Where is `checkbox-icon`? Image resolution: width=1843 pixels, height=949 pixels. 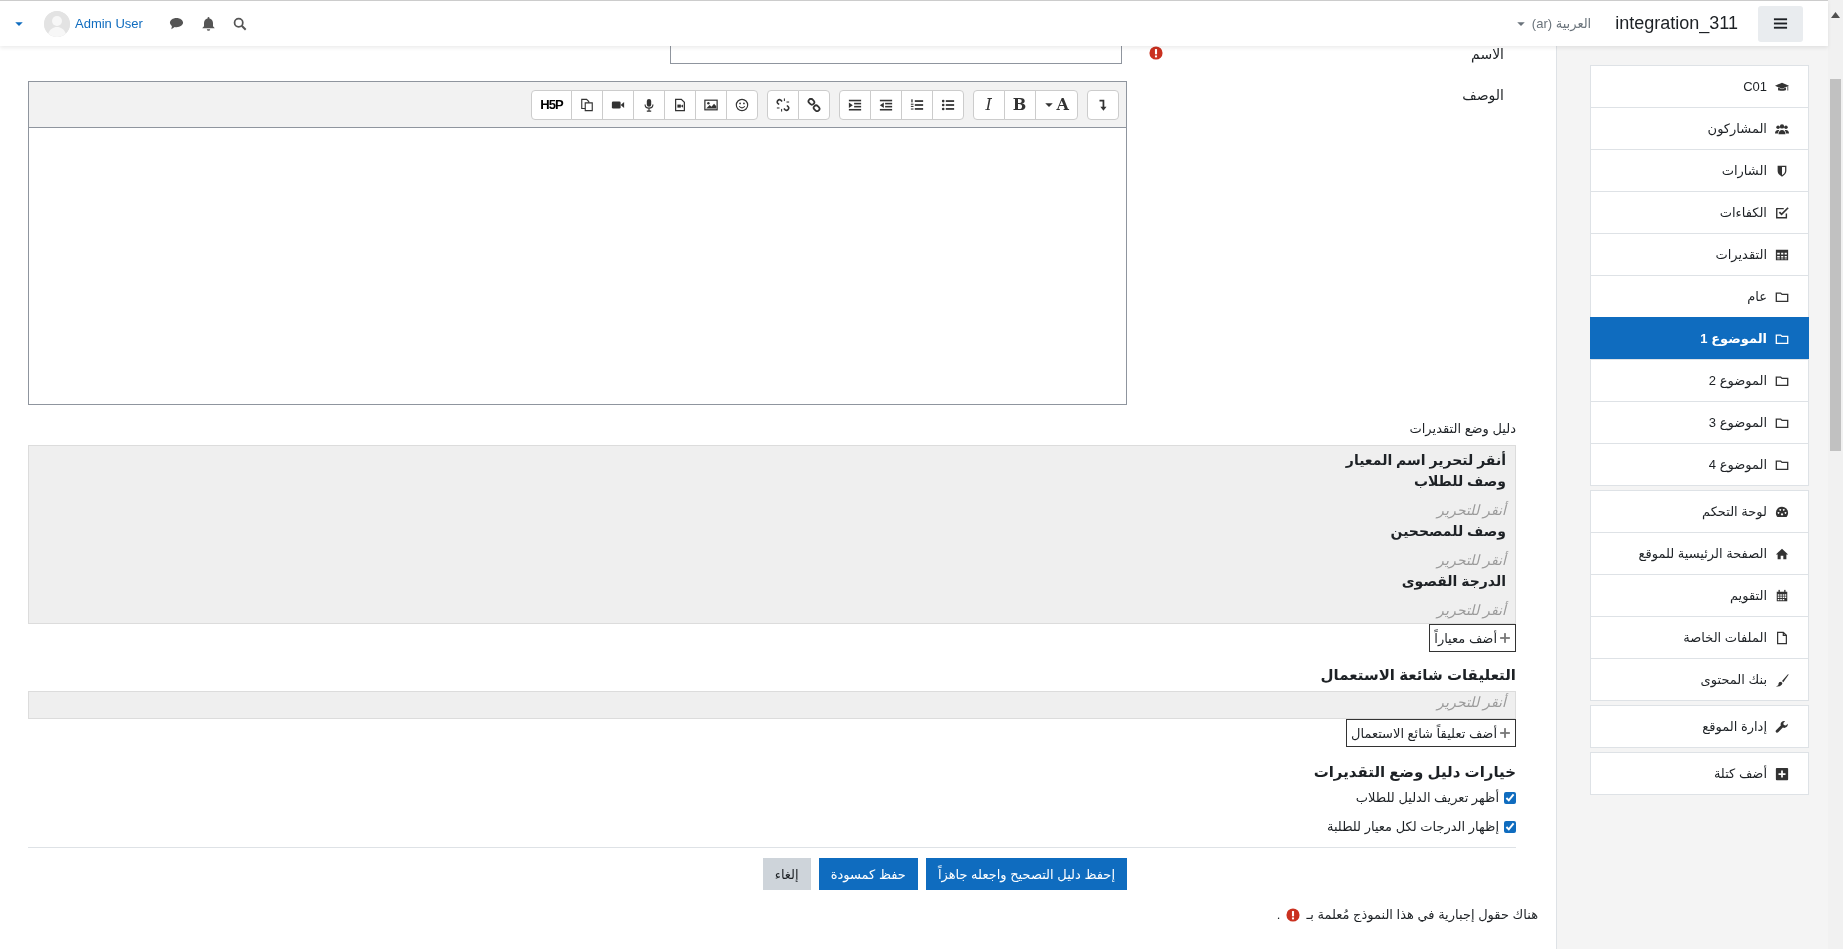 checkbox-icon is located at coordinates (1782, 212).